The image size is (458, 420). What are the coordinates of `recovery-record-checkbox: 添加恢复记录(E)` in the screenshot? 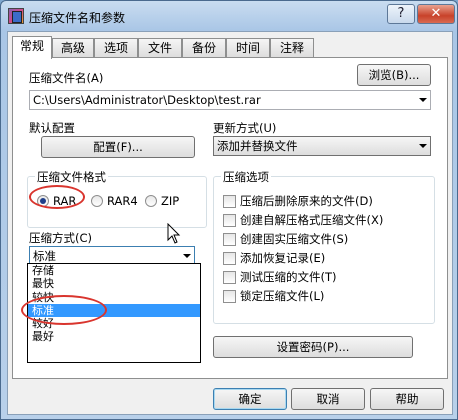 It's located at (274, 258).